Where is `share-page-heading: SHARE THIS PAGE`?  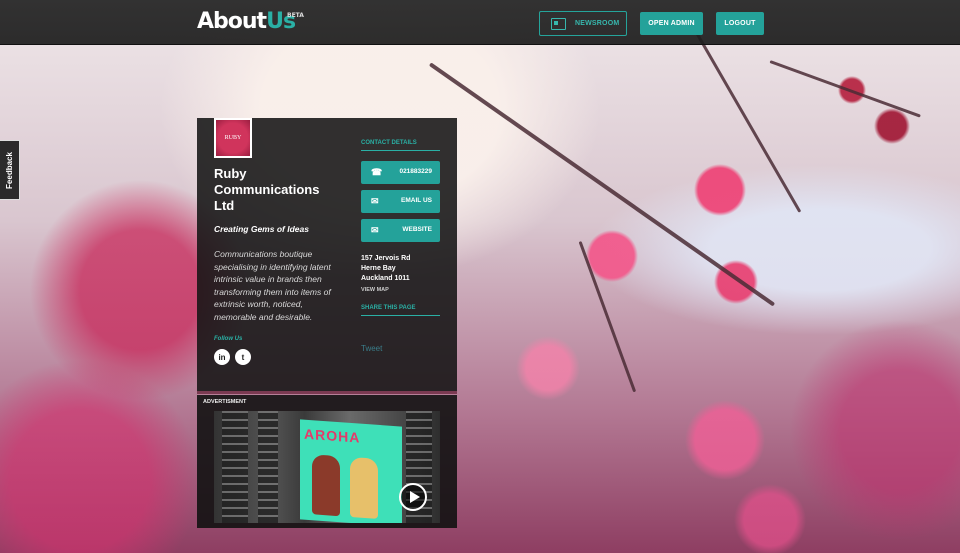 share-page-heading: SHARE THIS PAGE is located at coordinates (400, 310).